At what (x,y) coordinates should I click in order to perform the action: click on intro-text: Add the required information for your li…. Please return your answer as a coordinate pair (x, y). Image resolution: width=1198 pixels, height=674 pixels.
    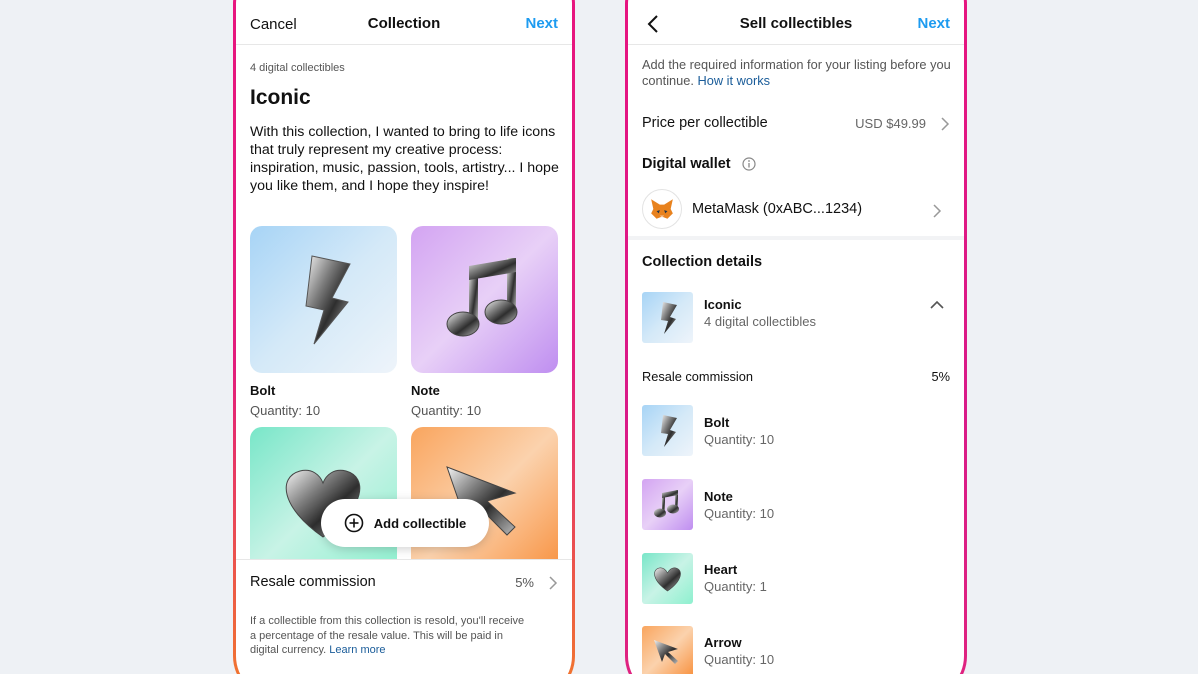
    Looking at the image, I should click on (796, 72).